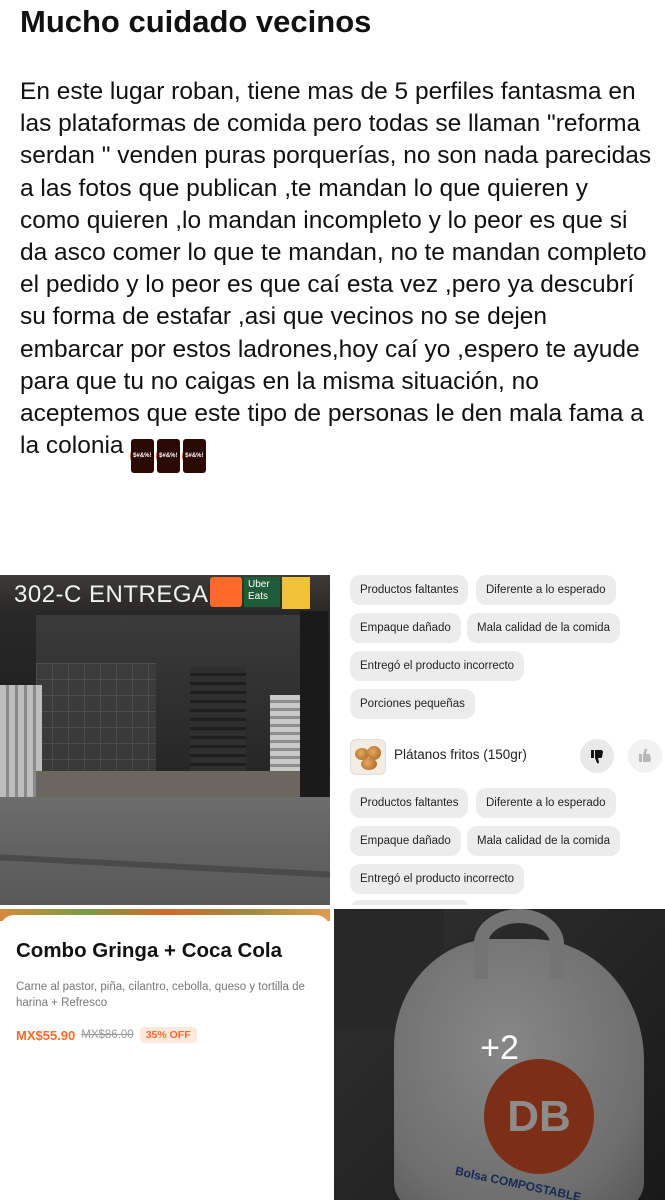  I want to click on emoji-row: $#&%! $#&%! $#&%!, so click(168, 456).